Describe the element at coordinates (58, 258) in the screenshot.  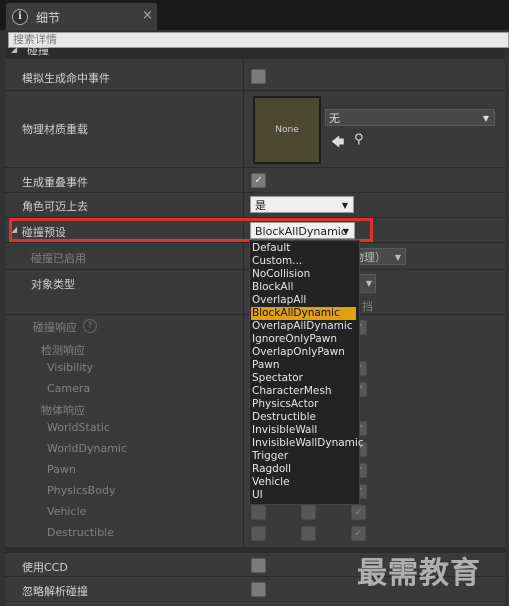
I see `collision-enabled-label: 碰撞已启用` at that location.